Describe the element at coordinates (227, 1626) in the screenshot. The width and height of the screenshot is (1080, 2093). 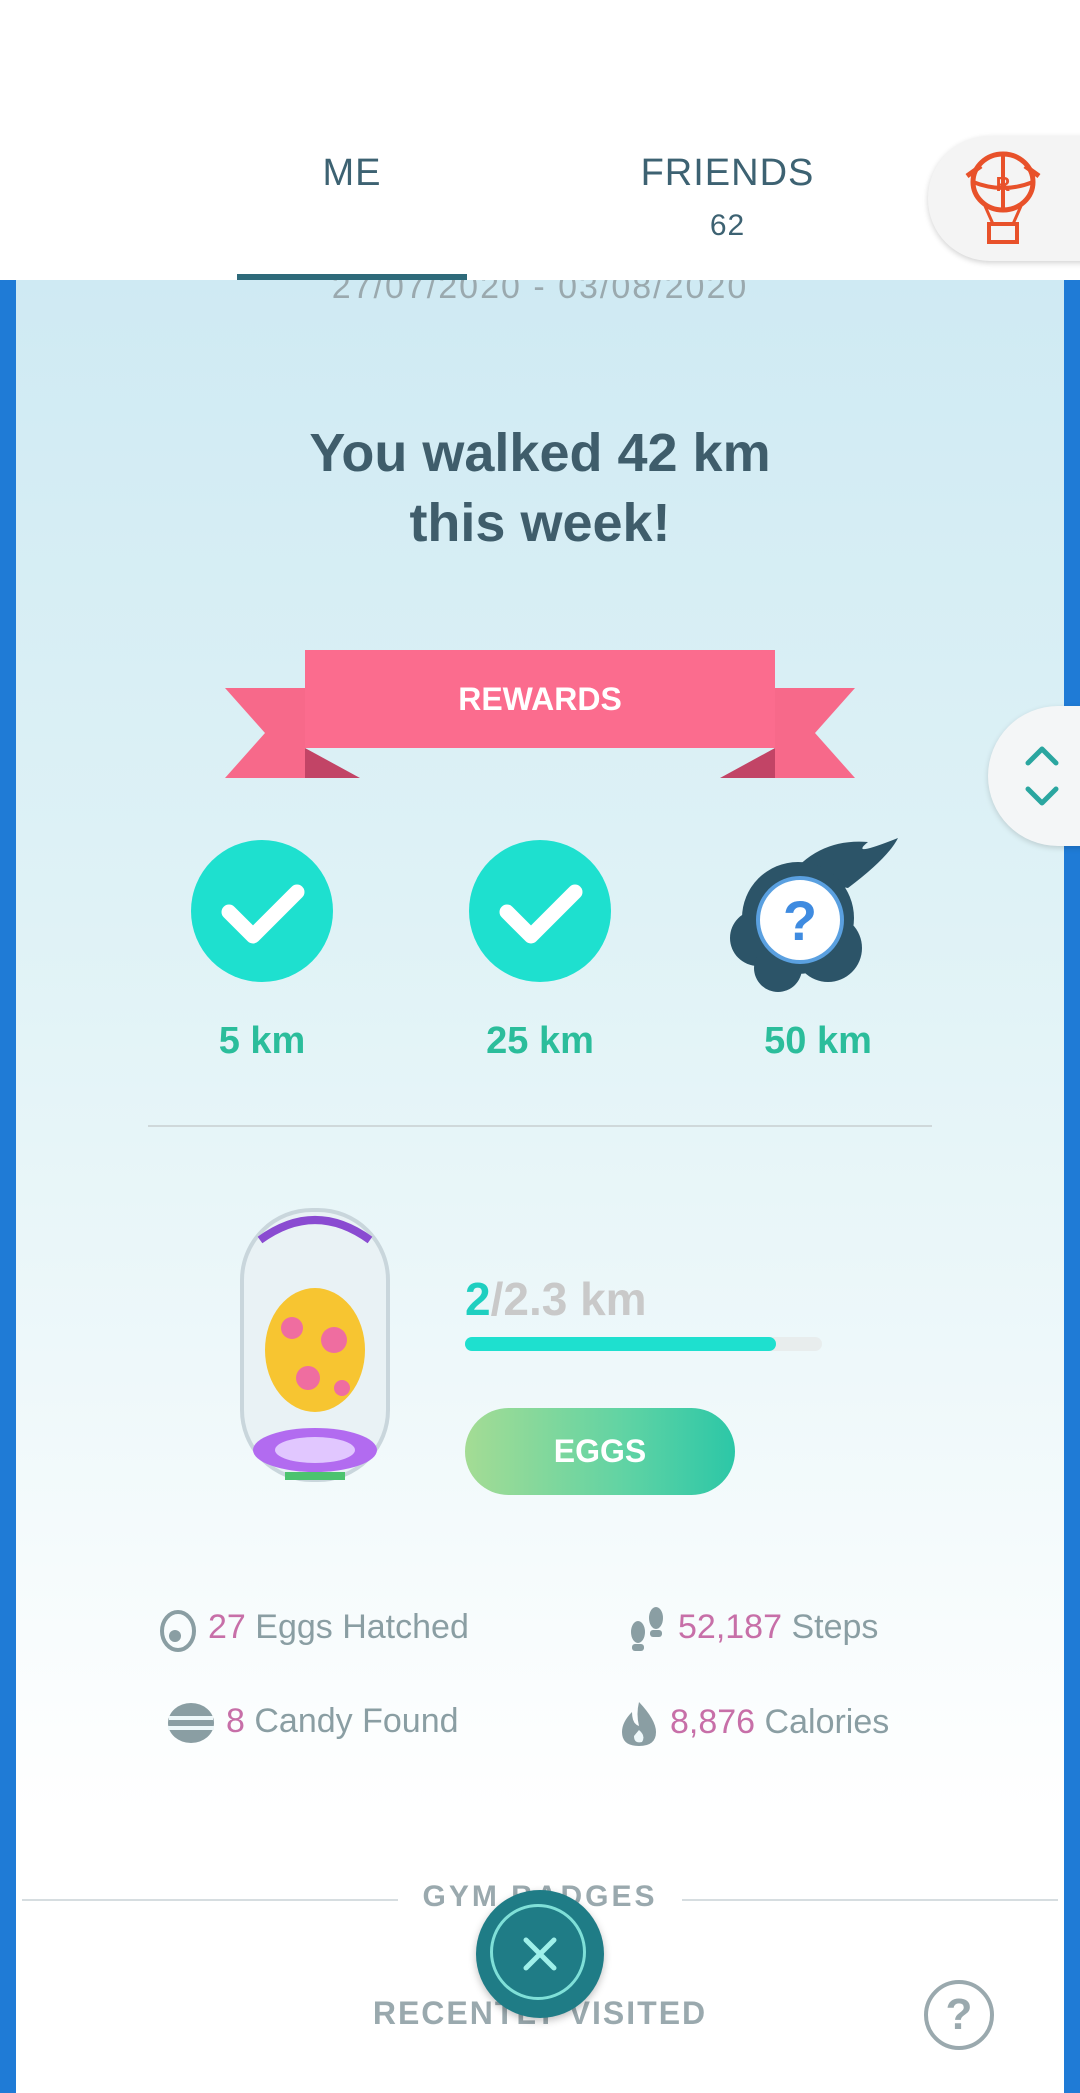
I see `eggs-hatched-count: 27` at that location.